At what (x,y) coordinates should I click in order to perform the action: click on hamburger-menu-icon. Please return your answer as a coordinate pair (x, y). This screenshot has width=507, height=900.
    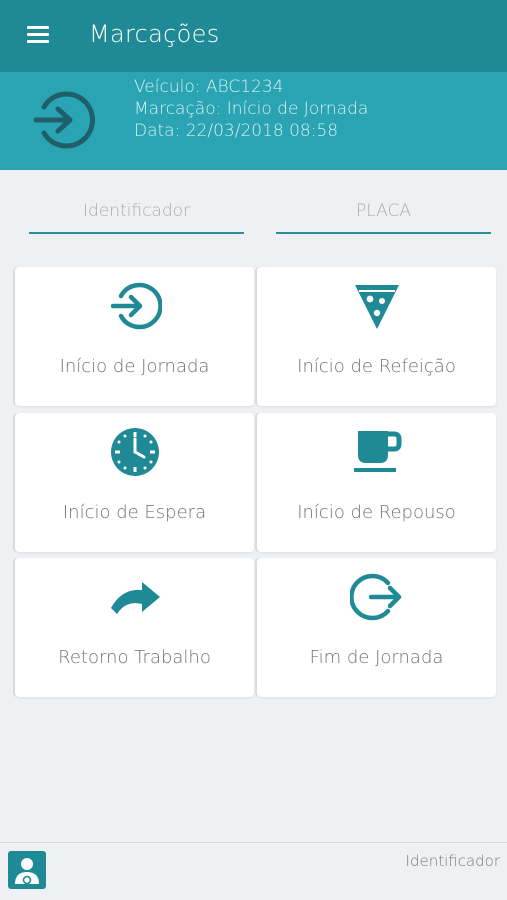
    Looking at the image, I should click on (39, 36).